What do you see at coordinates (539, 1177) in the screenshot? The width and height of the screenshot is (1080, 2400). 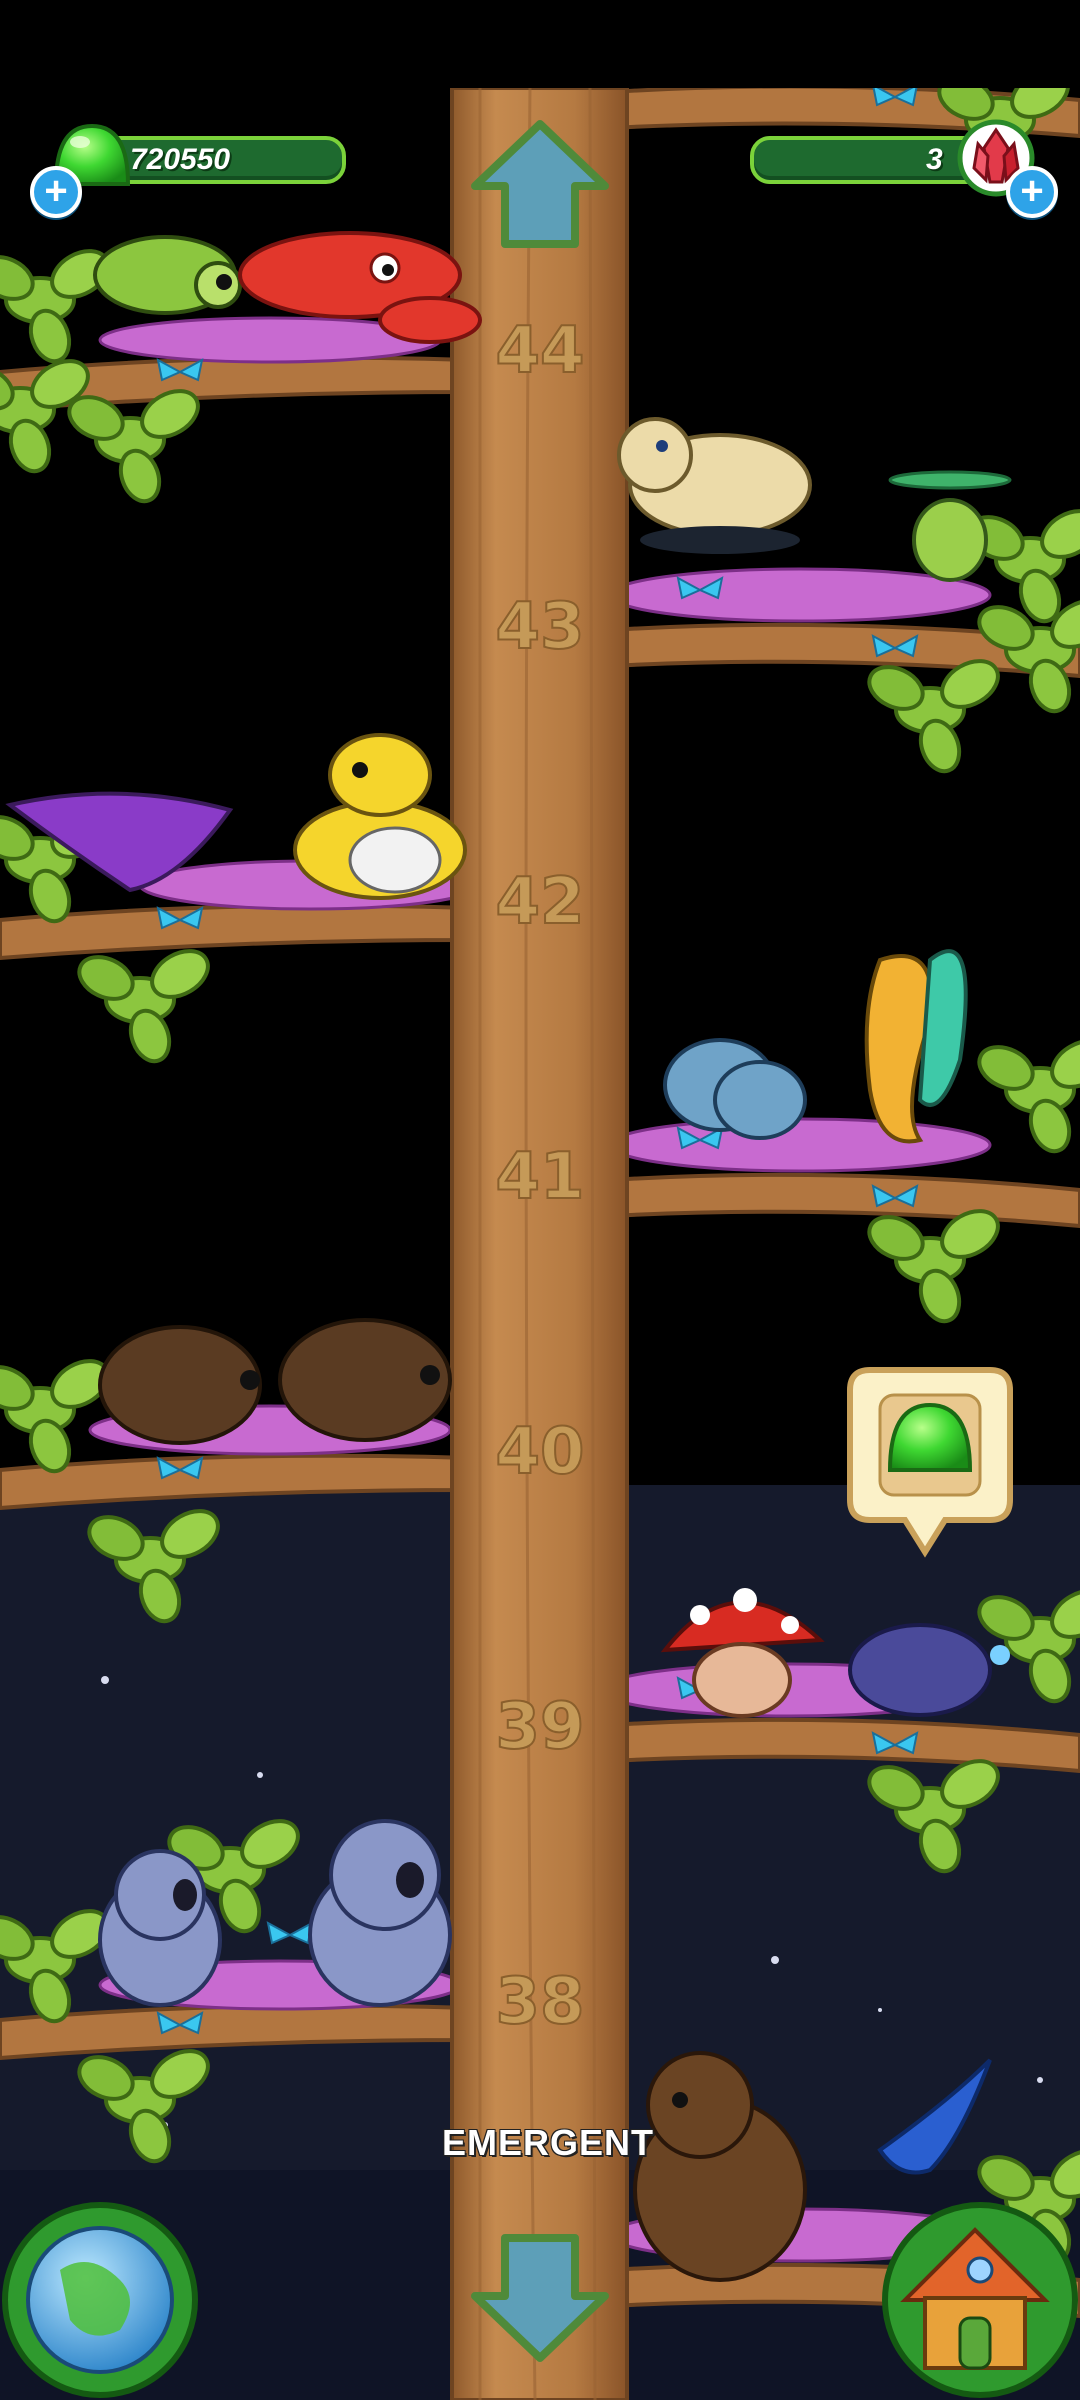 I see `floor-number-41: 41` at bounding box center [539, 1177].